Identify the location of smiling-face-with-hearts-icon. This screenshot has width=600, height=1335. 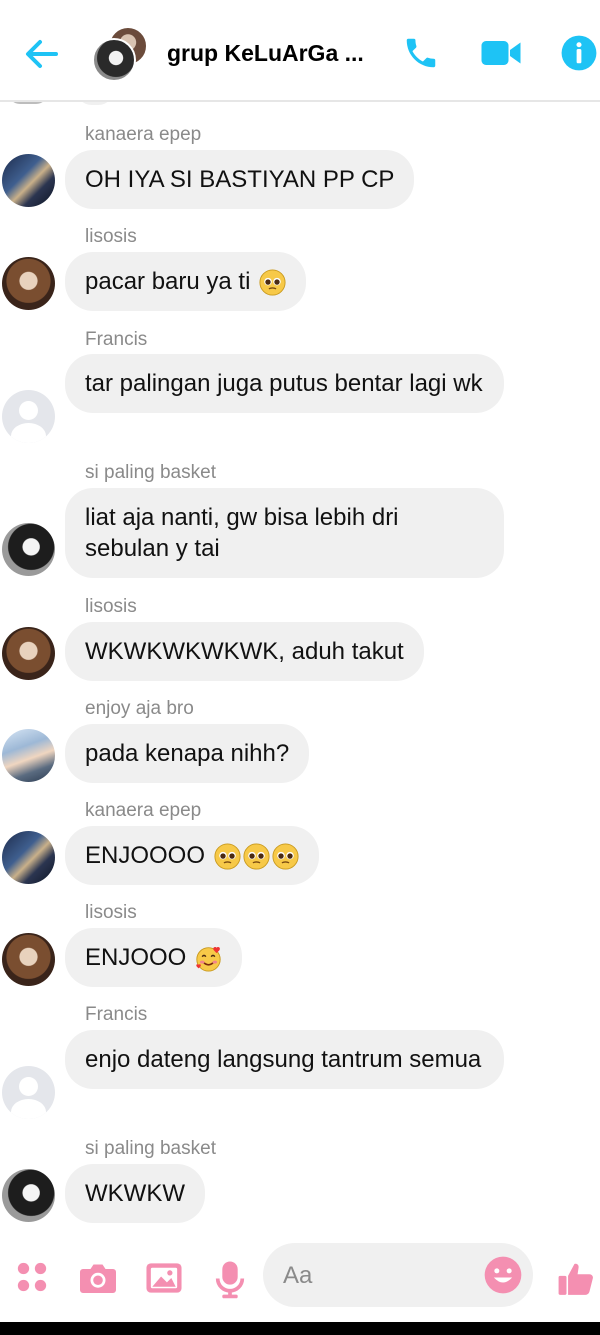
(208, 959).